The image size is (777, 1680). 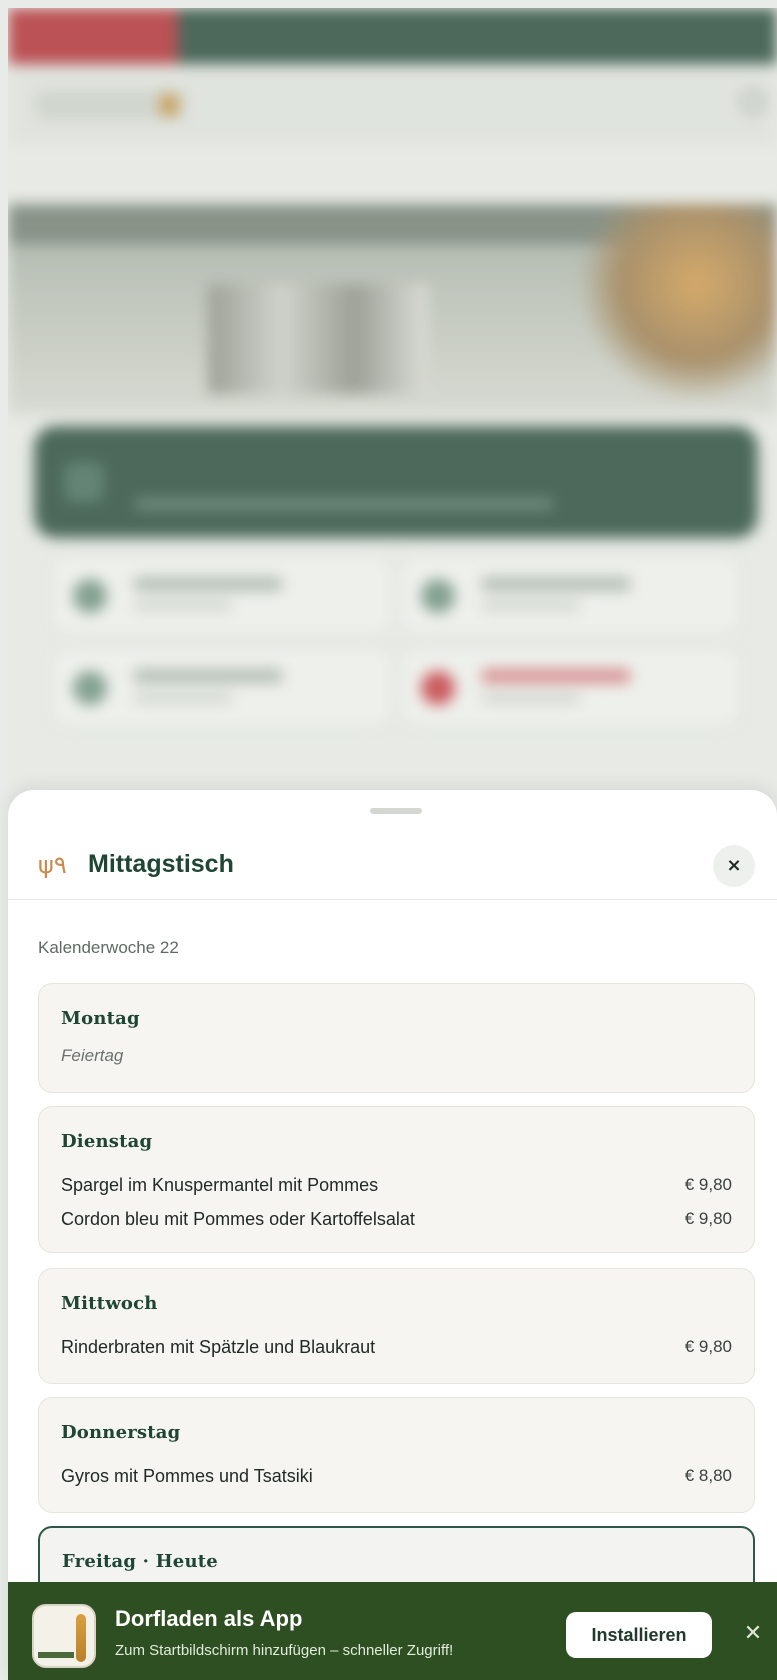 What do you see at coordinates (218, 1347) in the screenshot?
I see `dish-name: Rinderbraten mit Spätzle und Blaukraut` at bounding box center [218, 1347].